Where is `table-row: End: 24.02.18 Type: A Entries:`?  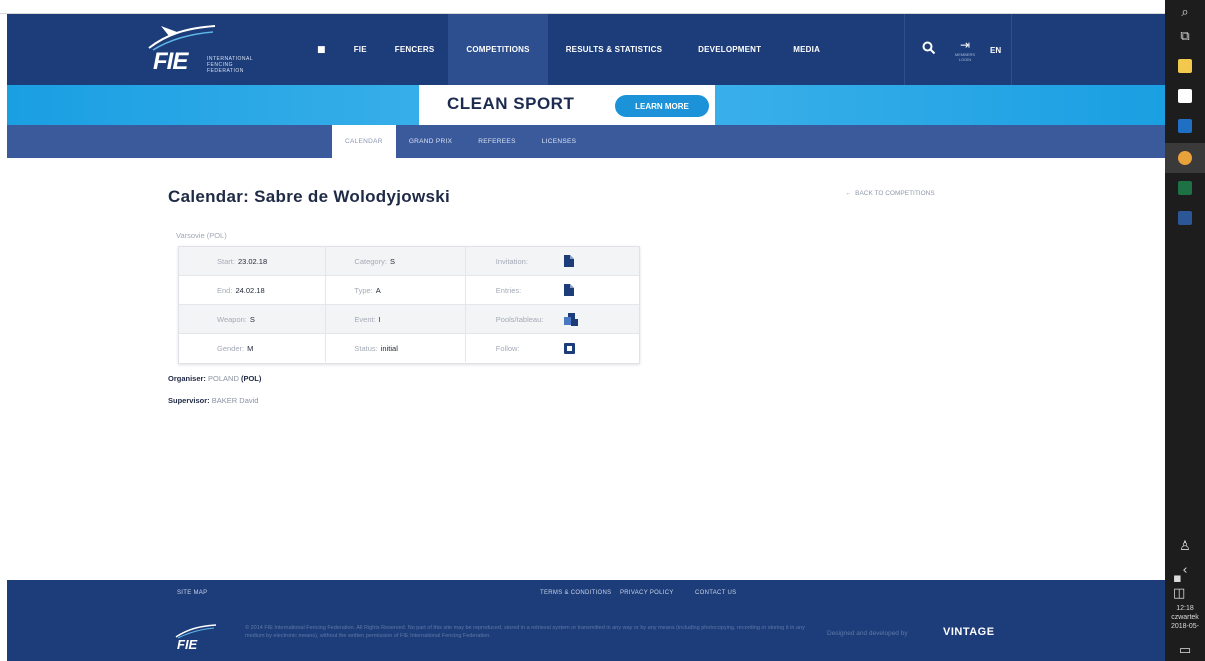 table-row: End: 24.02.18 Type: A Entries: is located at coordinates (409, 290).